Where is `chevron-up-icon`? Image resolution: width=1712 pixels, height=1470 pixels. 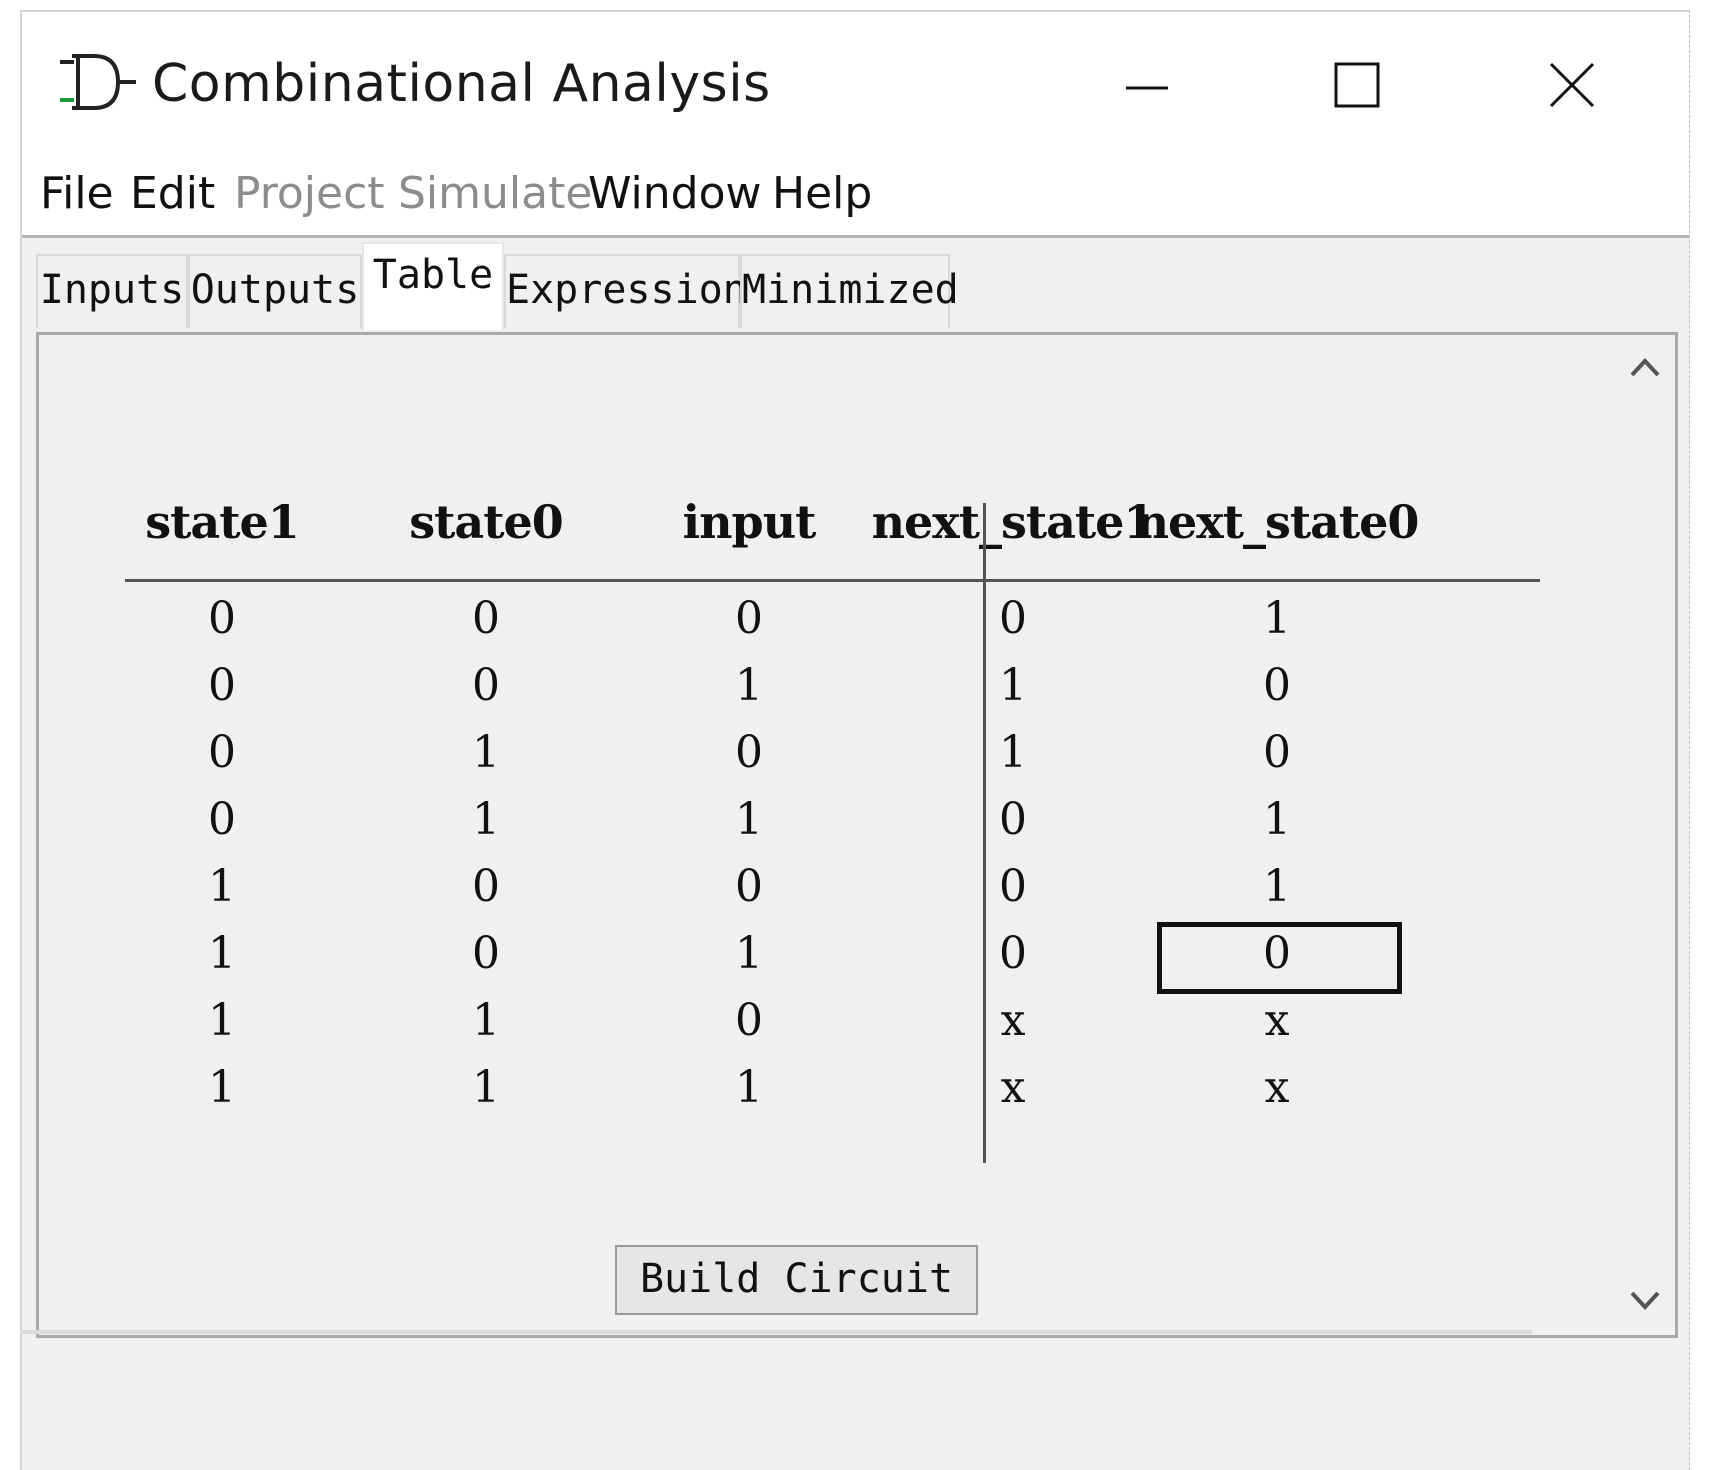 chevron-up-icon is located at coordinates (1645, 367).